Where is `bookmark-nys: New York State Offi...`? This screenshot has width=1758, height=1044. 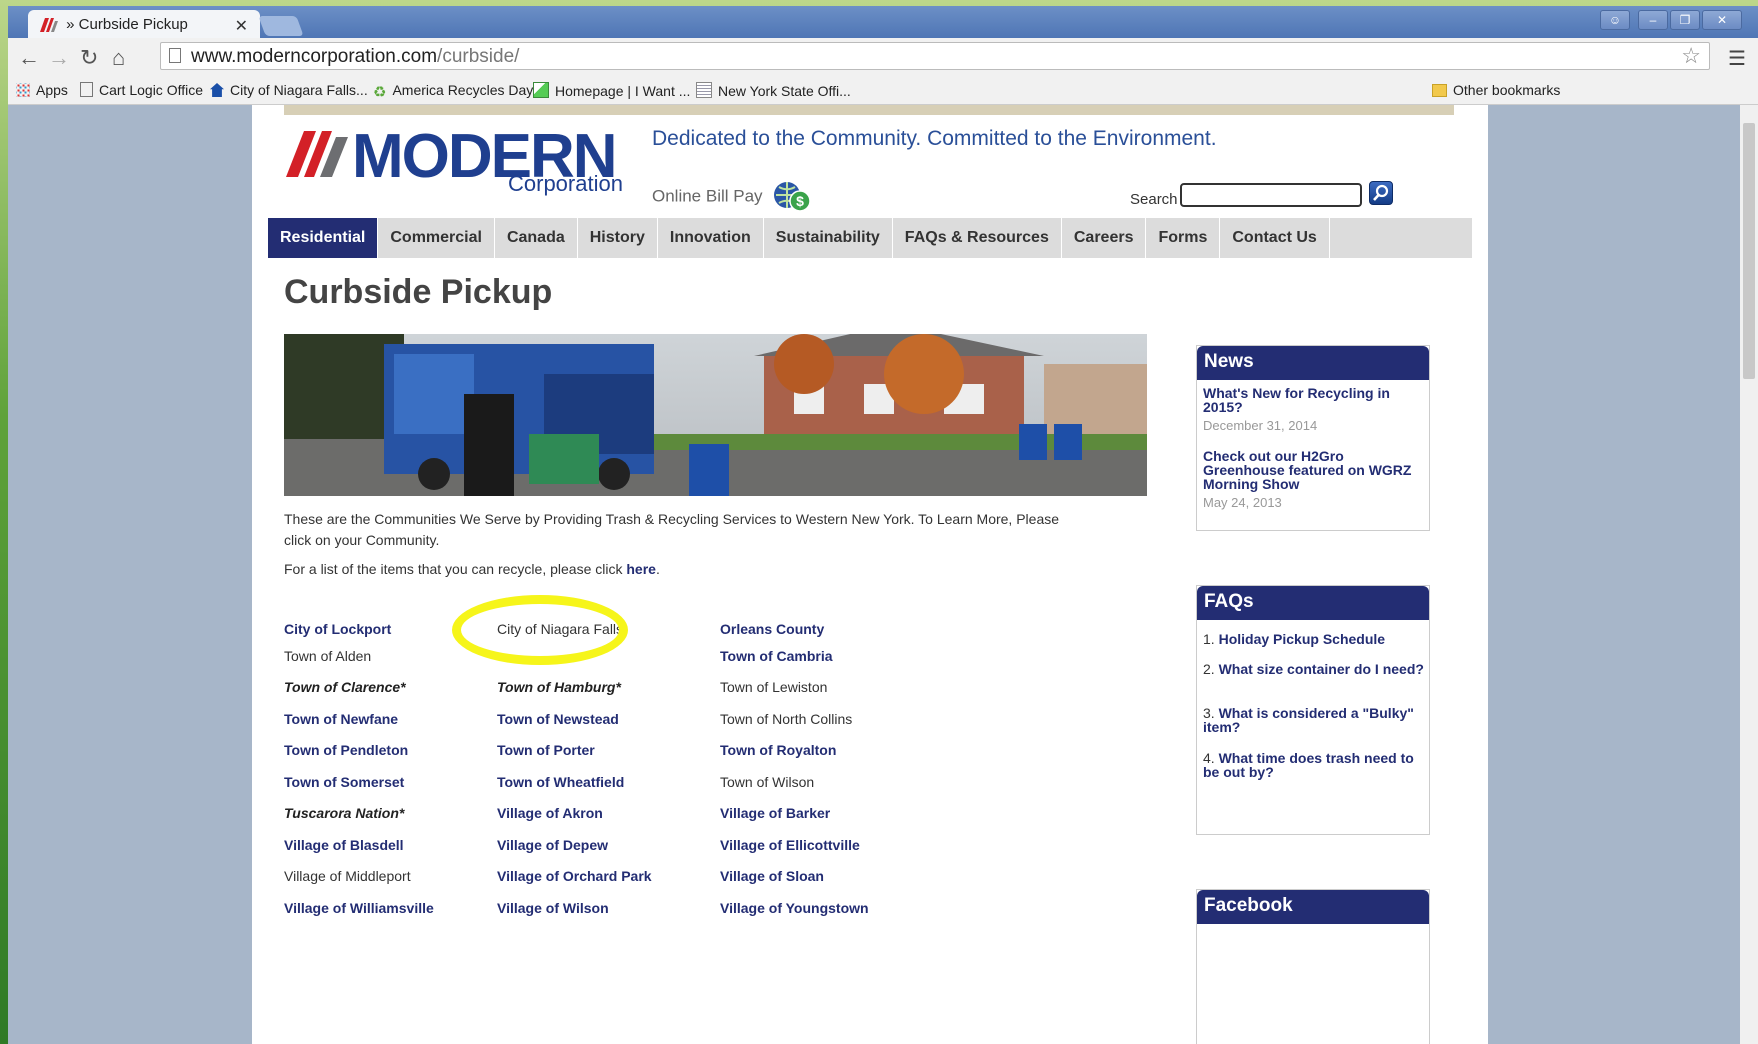 bookmark-nys: New York State Offi... is located at coordinates (773, 90).